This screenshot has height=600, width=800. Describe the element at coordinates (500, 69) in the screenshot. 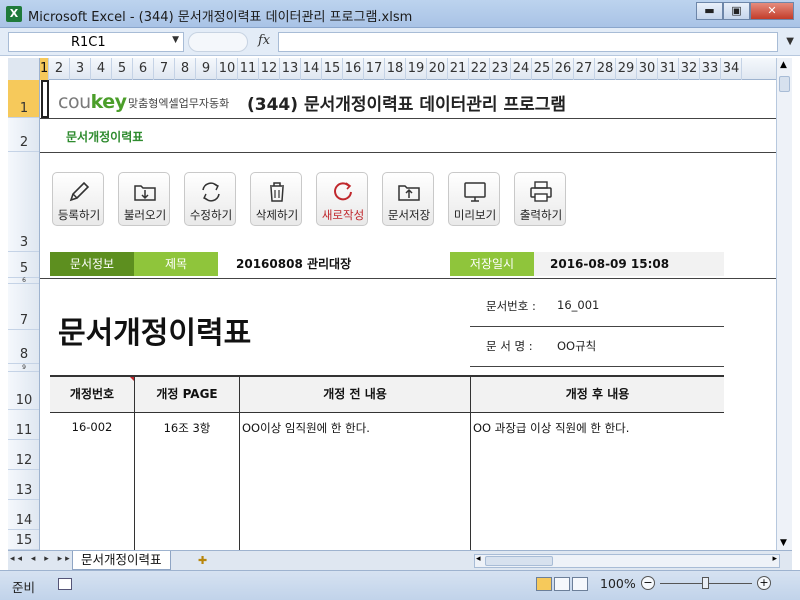

I see `column-header-cell: 23` at that location.